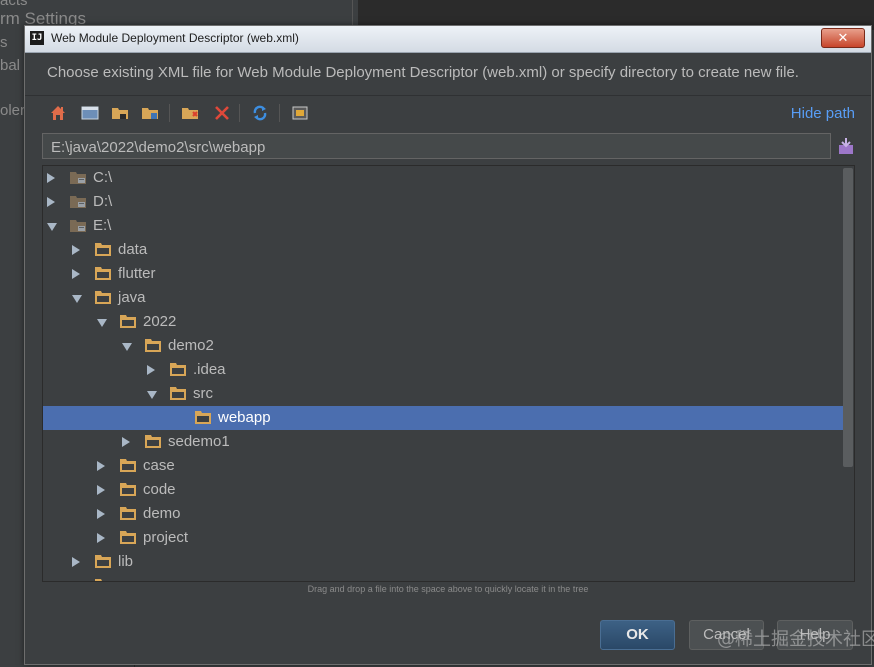  Describe the element at coordinates (137, 273) in the screenshot. I see `tree-item-label: flutter` at that location.